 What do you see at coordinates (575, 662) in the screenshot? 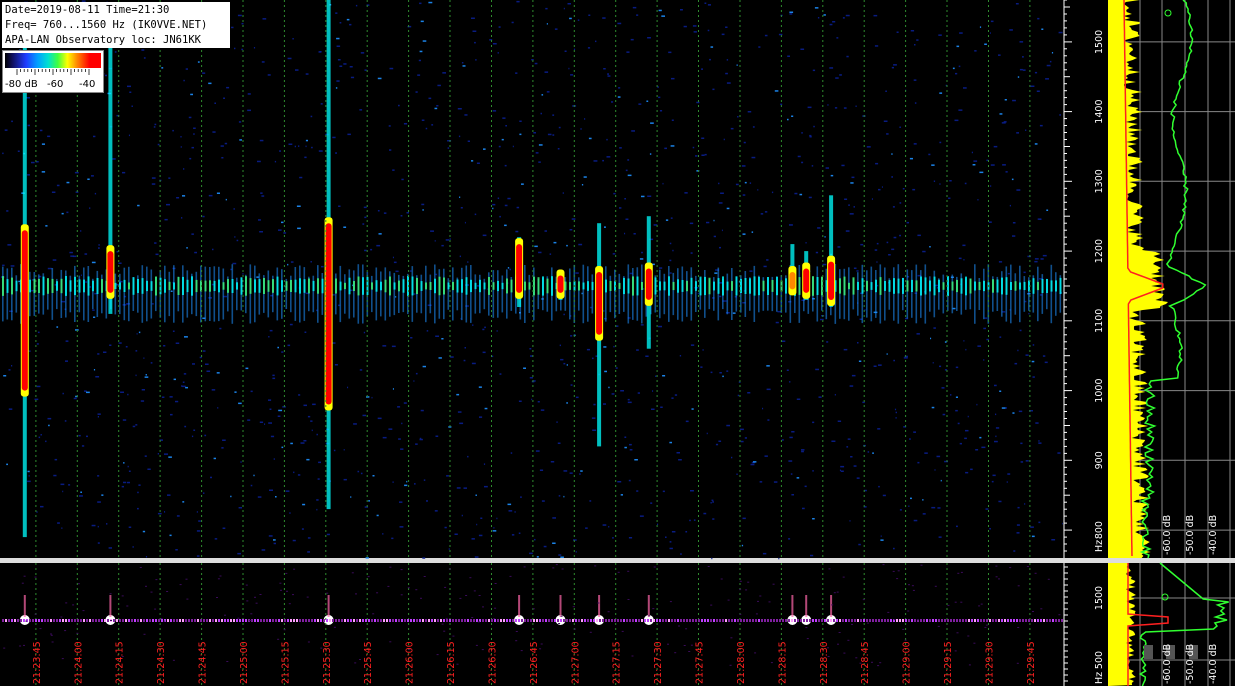
I see `time-tick-label: 21:27:00` at bounding box center [575, 662].